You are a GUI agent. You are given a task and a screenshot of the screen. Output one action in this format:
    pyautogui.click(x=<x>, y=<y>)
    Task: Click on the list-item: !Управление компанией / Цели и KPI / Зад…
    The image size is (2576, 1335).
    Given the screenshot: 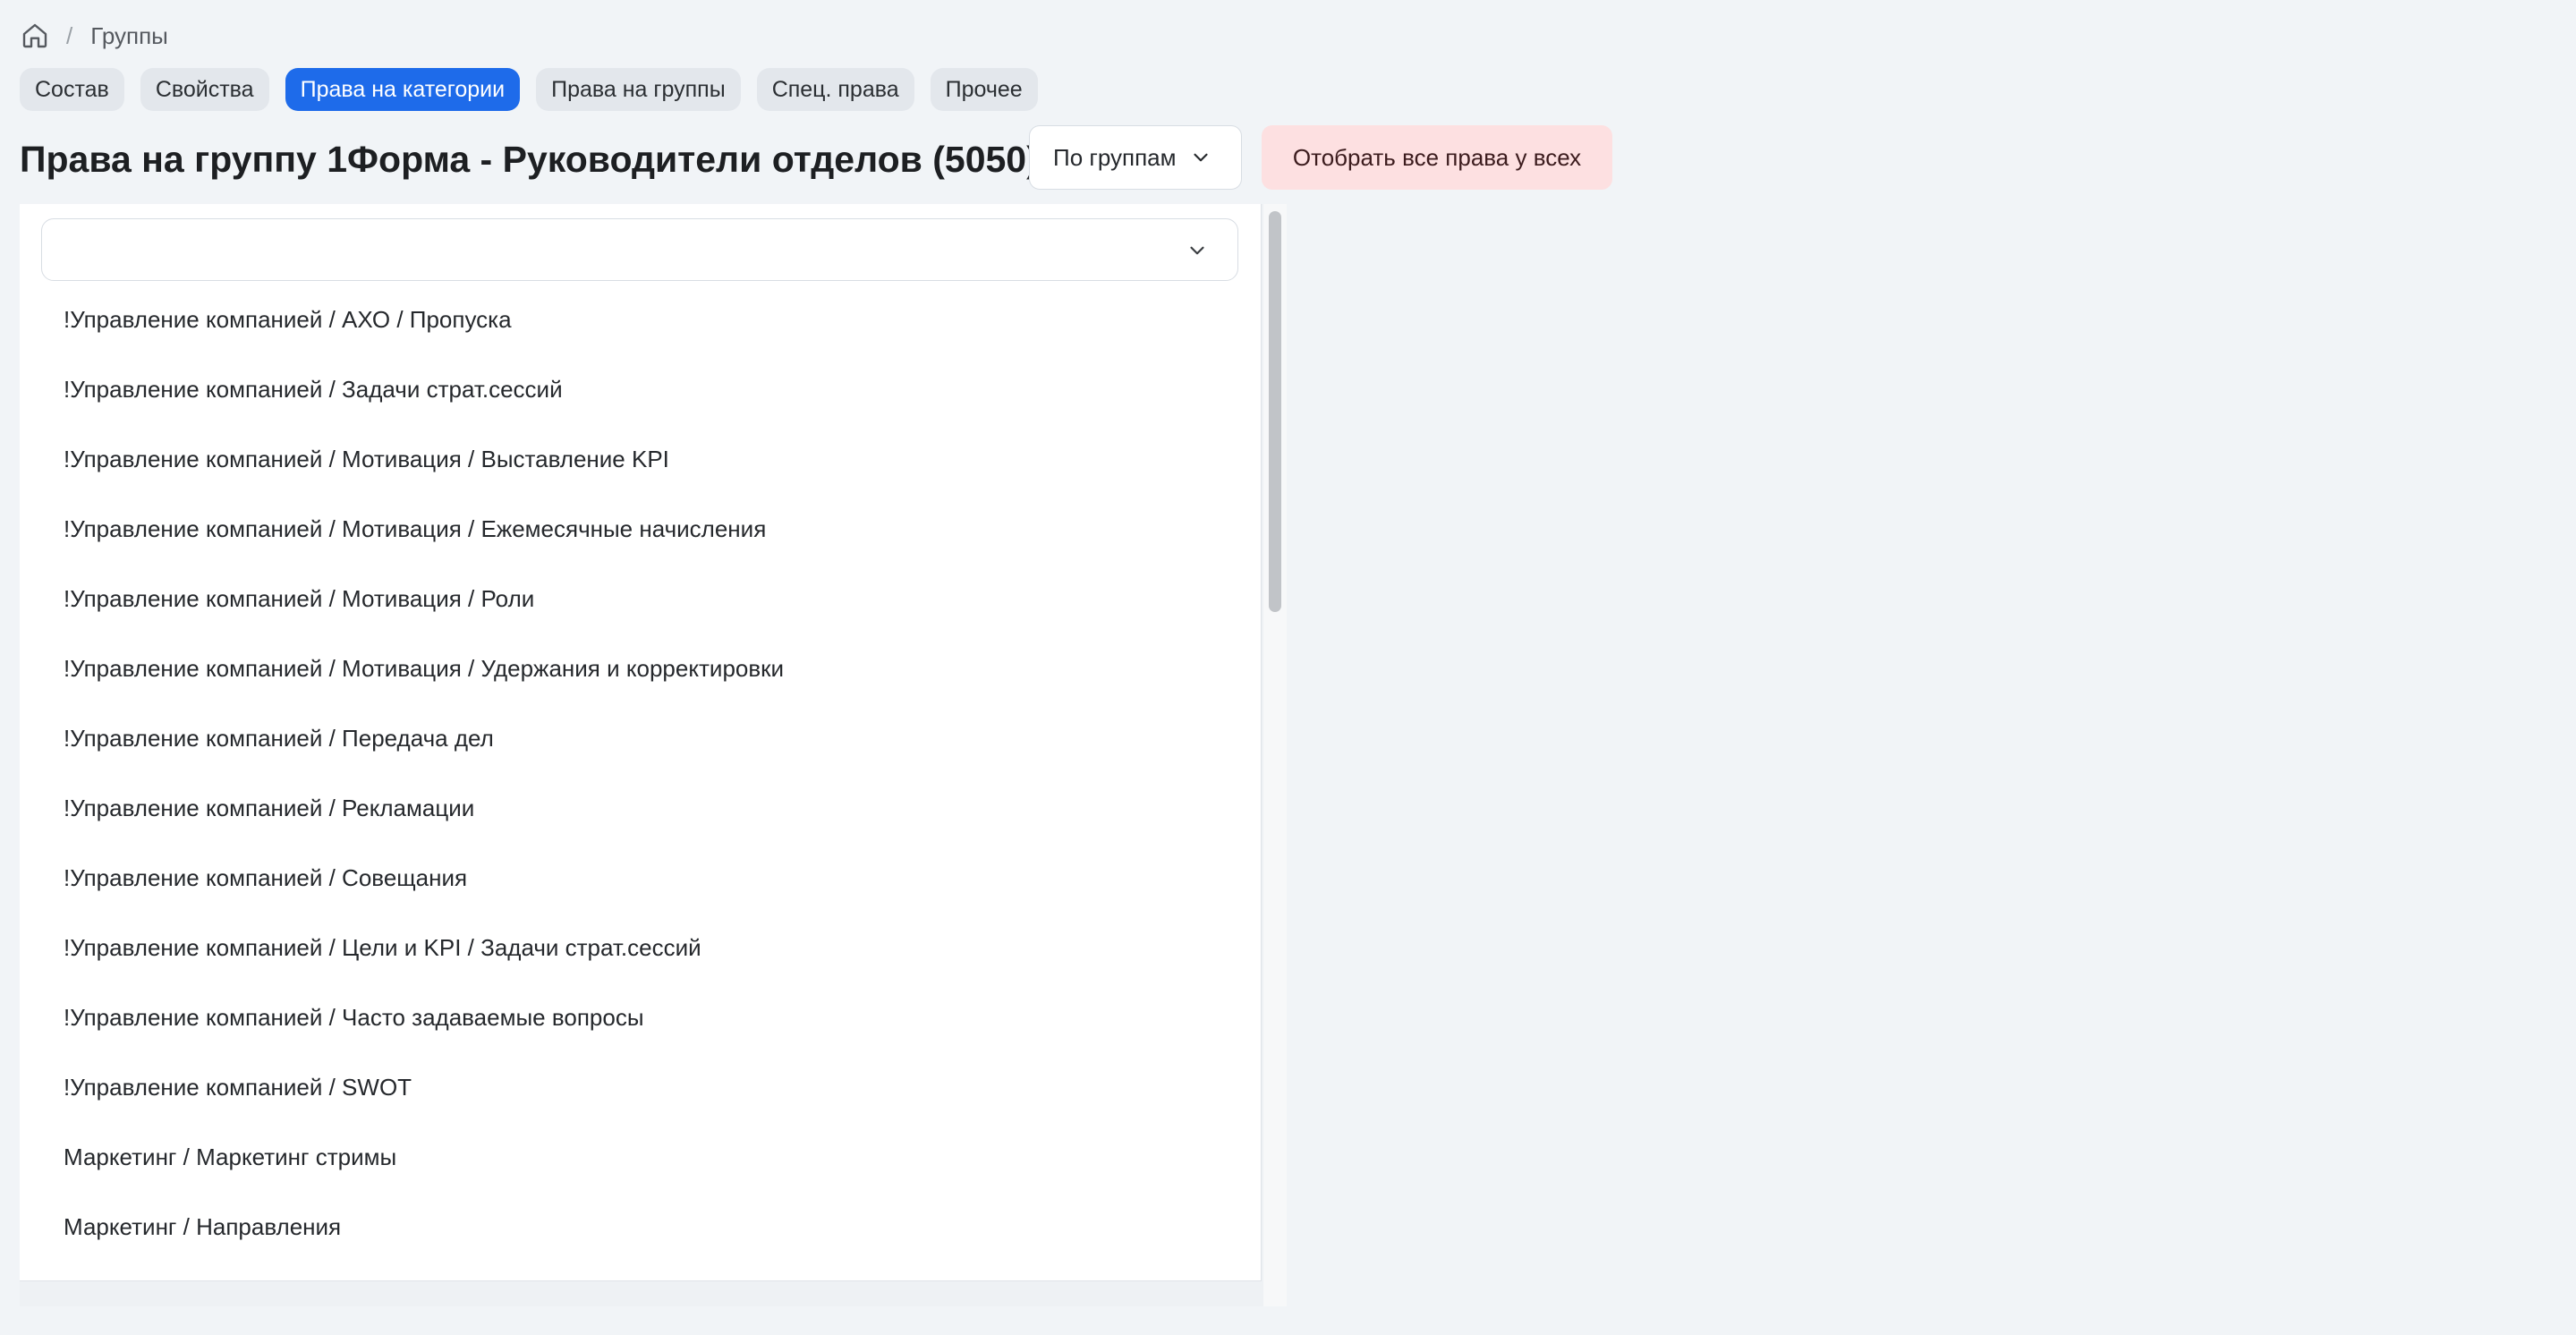 What is the action you would take?
    pyautogui.click(x=640, y=947)
    